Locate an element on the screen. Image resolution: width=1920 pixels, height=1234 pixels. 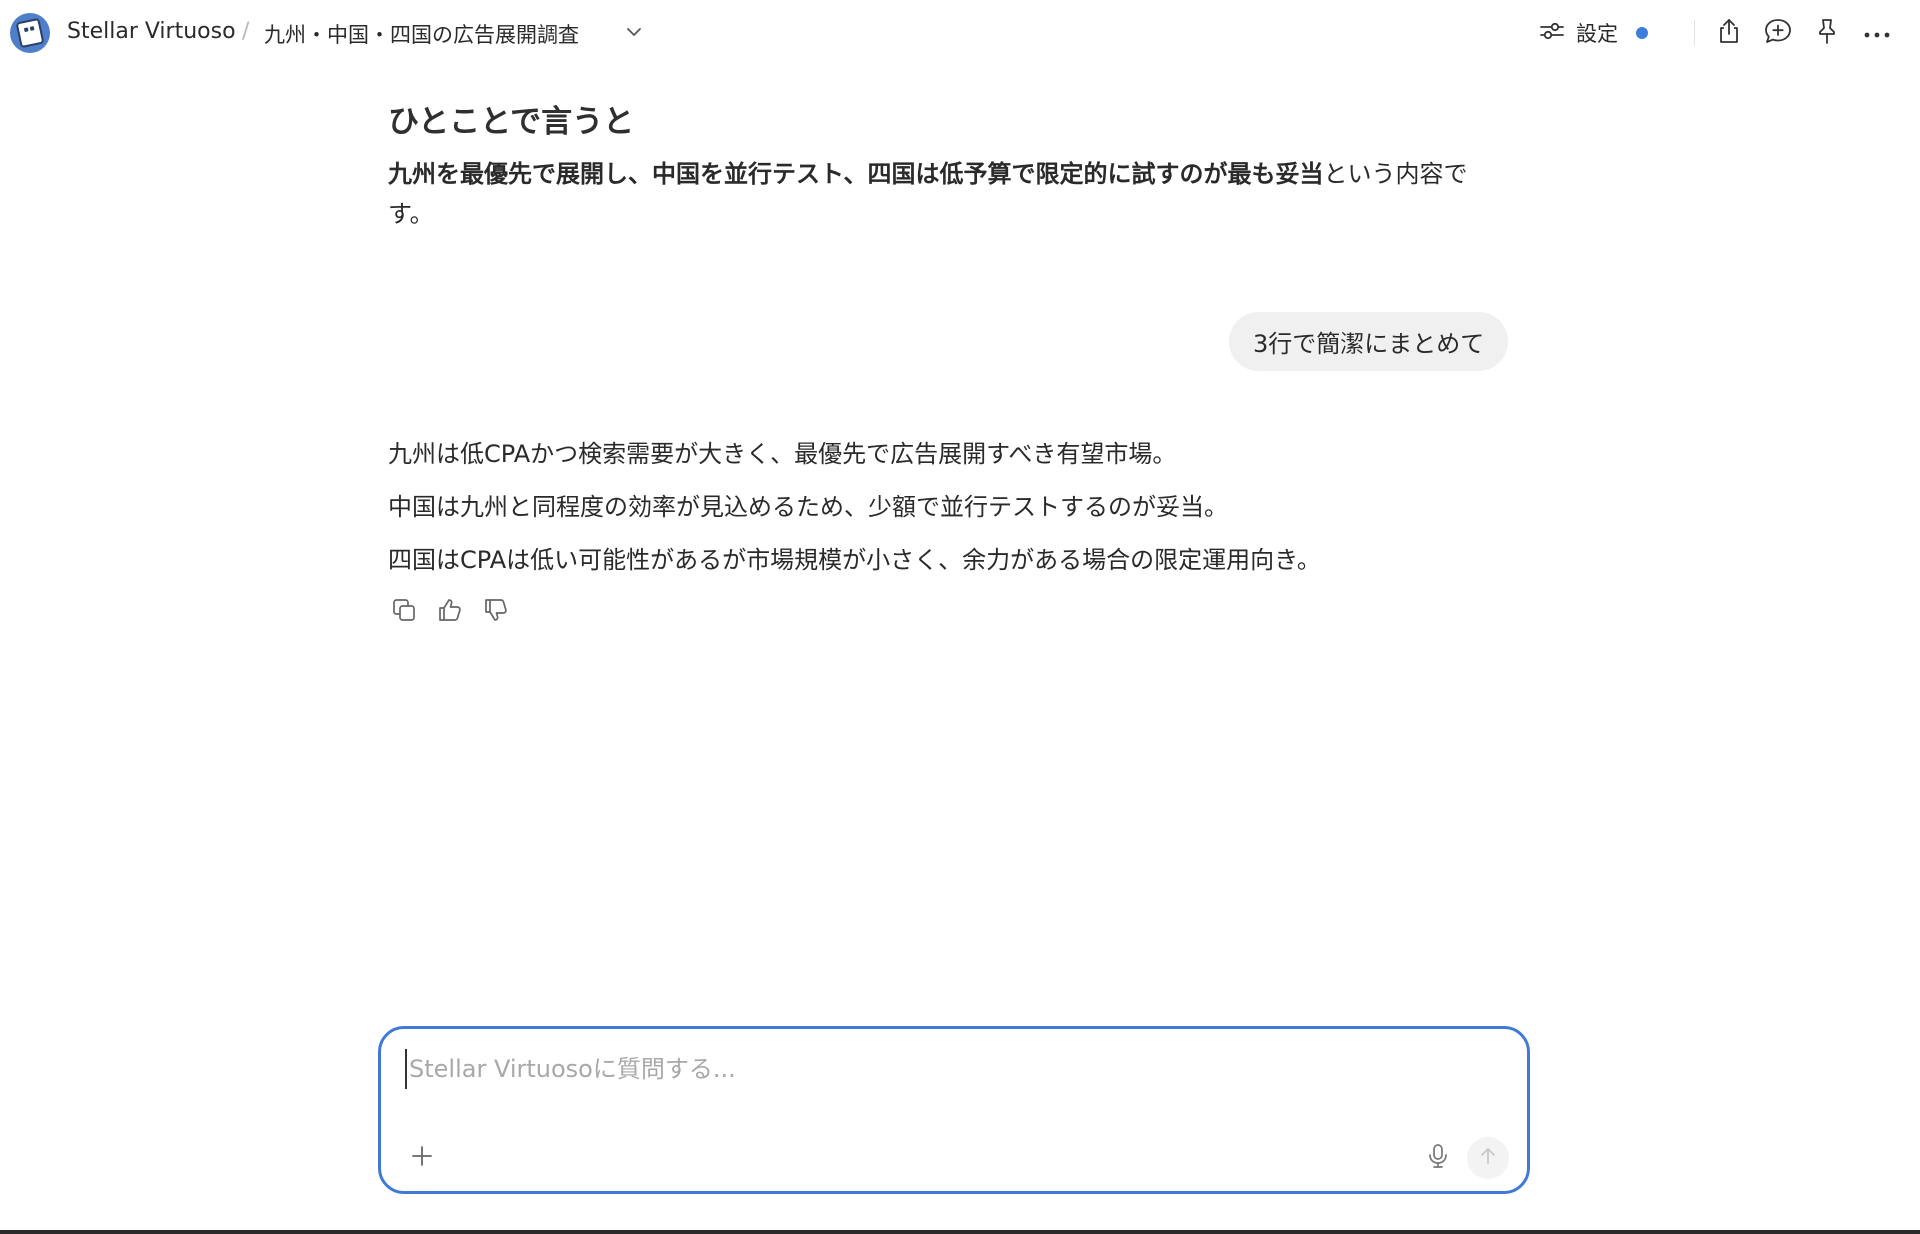
arrow-up-icon is located at coordinates (1488, 1158).